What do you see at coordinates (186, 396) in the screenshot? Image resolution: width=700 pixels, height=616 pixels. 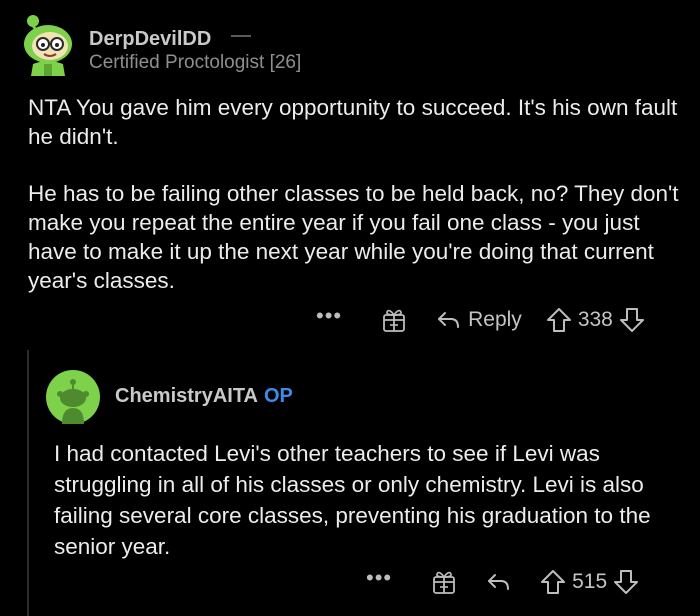 I see `reply-author-username: ChemistryAITA` at bounding box center [186, 396].